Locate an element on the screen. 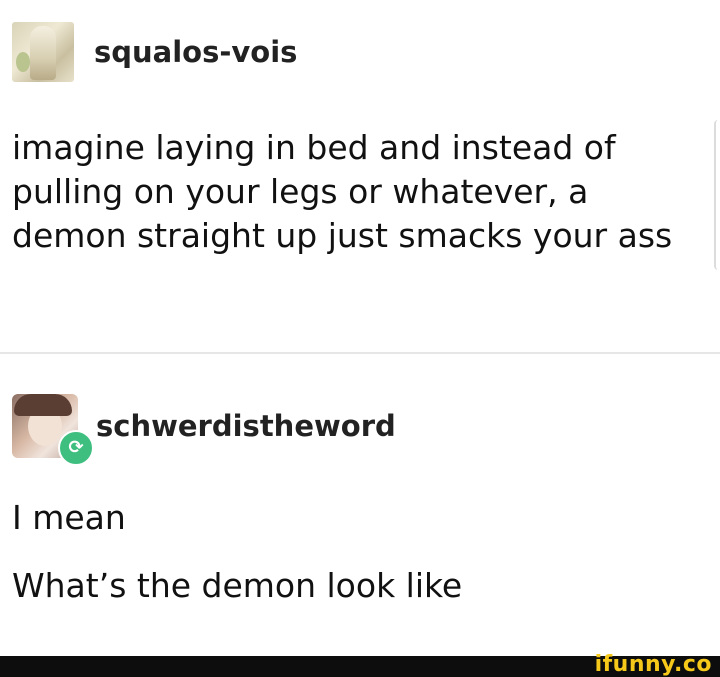 Image resolution: width=720 pixels, height=677 pixels. avatar-figure is located at coordinates (43, 53).